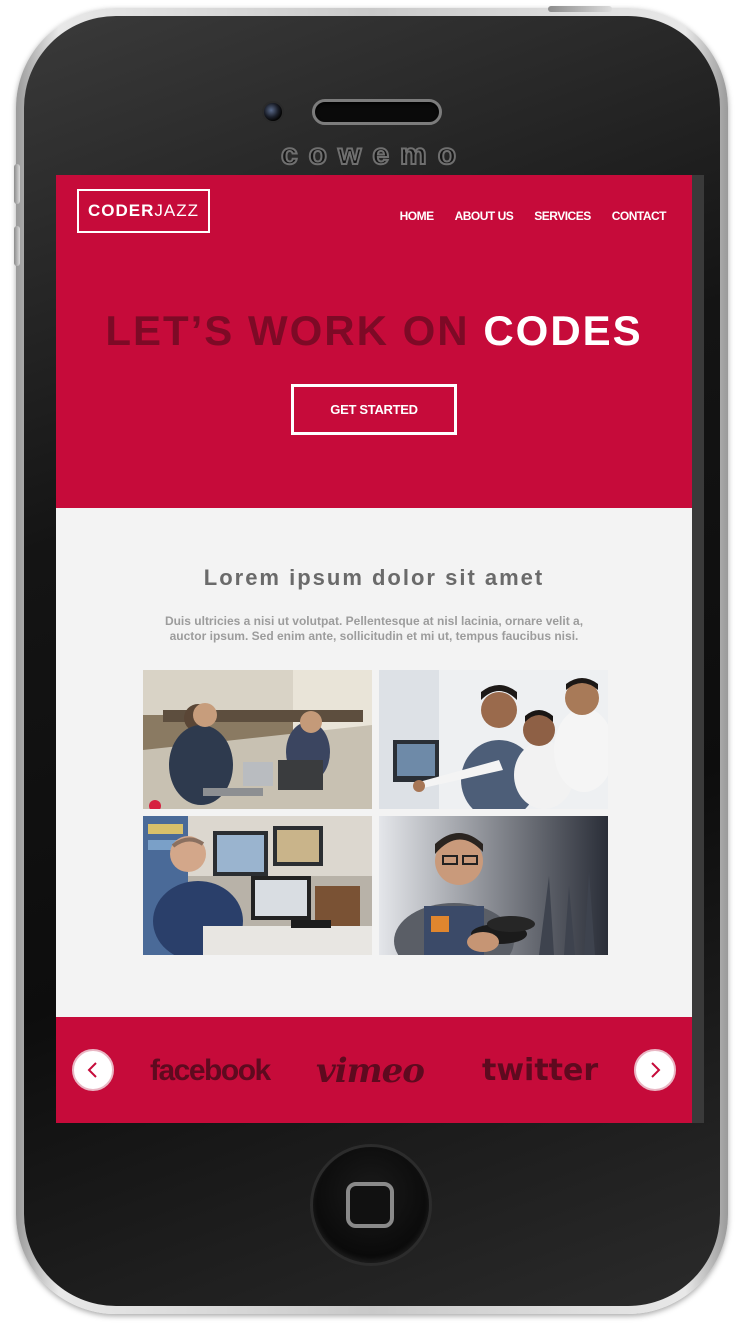 This screenshot has width=744, height=1323. I want to click on photo-developer-desk, so click(257, 885).